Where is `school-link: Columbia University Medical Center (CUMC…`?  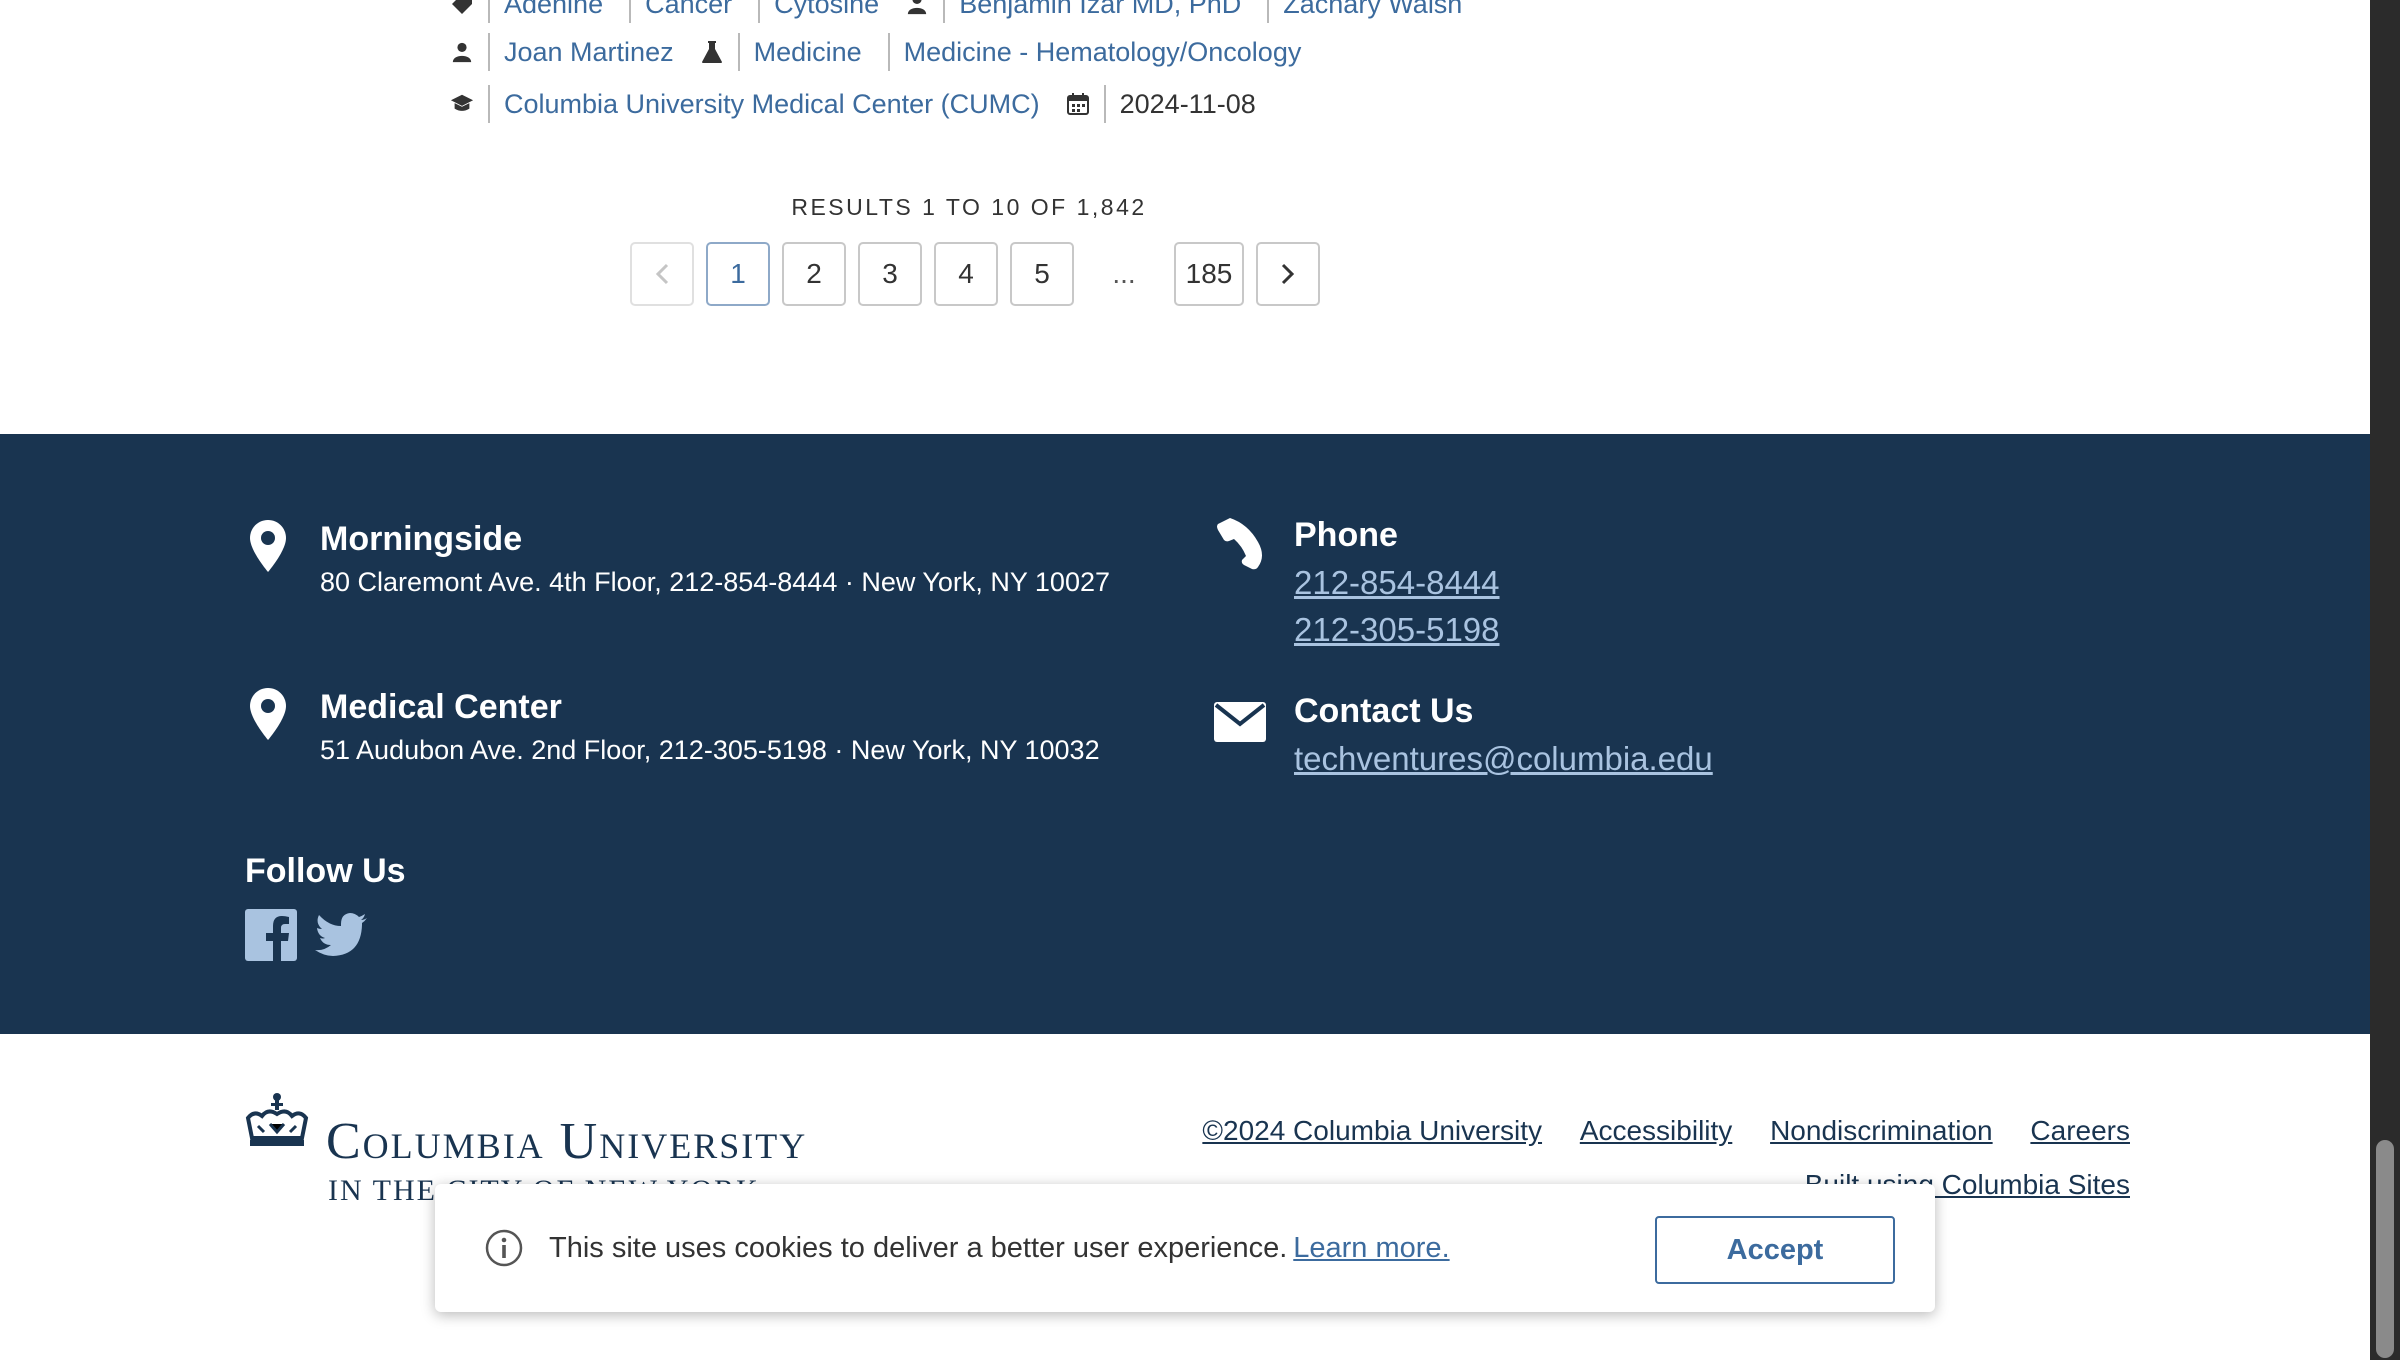
school-link: Columbia University Medical Center (CUMC… is located at coordinates (772, 104).